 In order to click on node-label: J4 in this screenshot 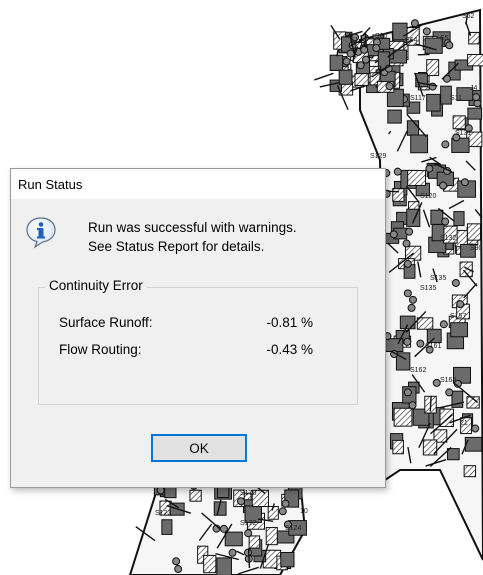, I will do `click(474, 88)`.